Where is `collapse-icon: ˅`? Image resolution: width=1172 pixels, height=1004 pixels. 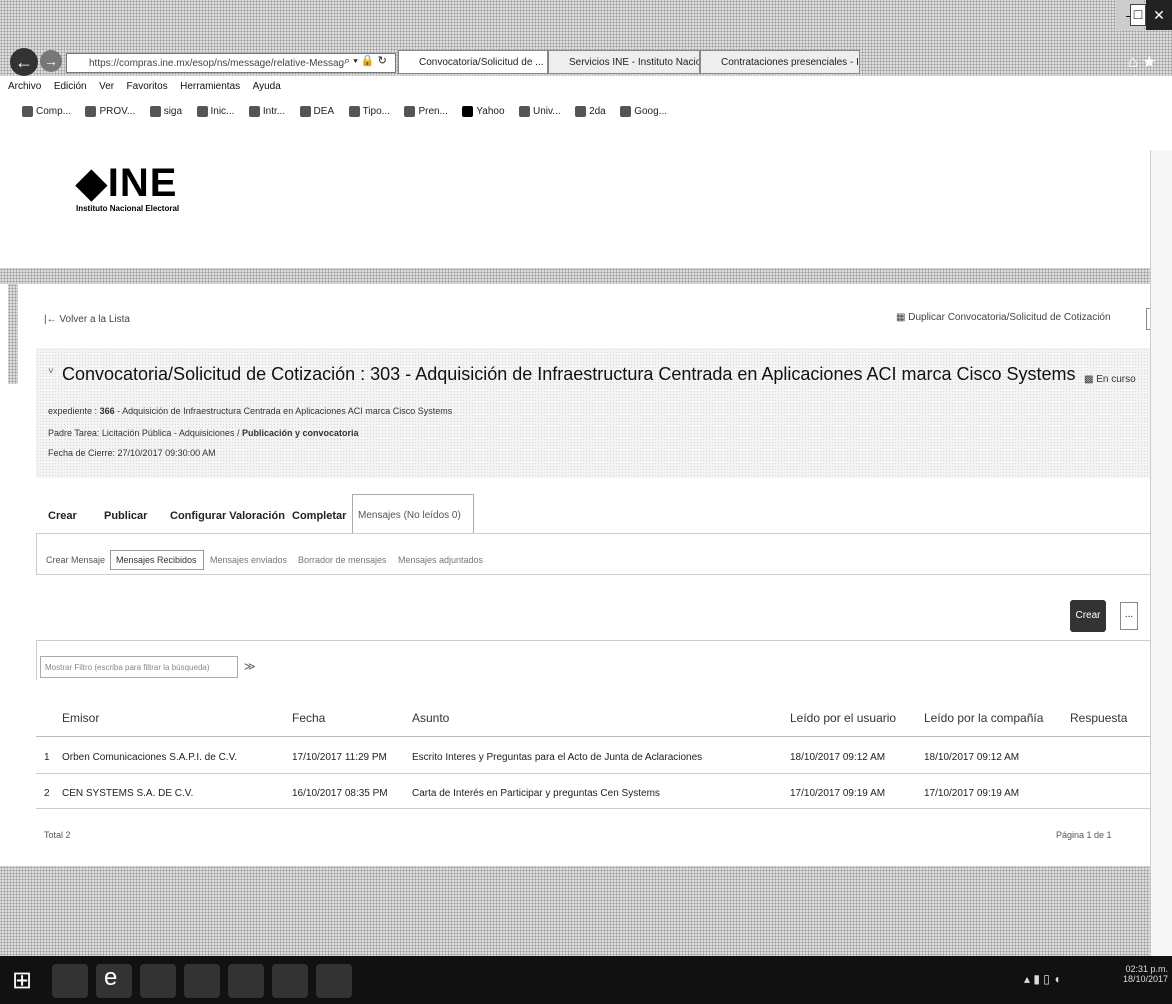
collapse-icon: ˅ is located at coordinates (51, 371).